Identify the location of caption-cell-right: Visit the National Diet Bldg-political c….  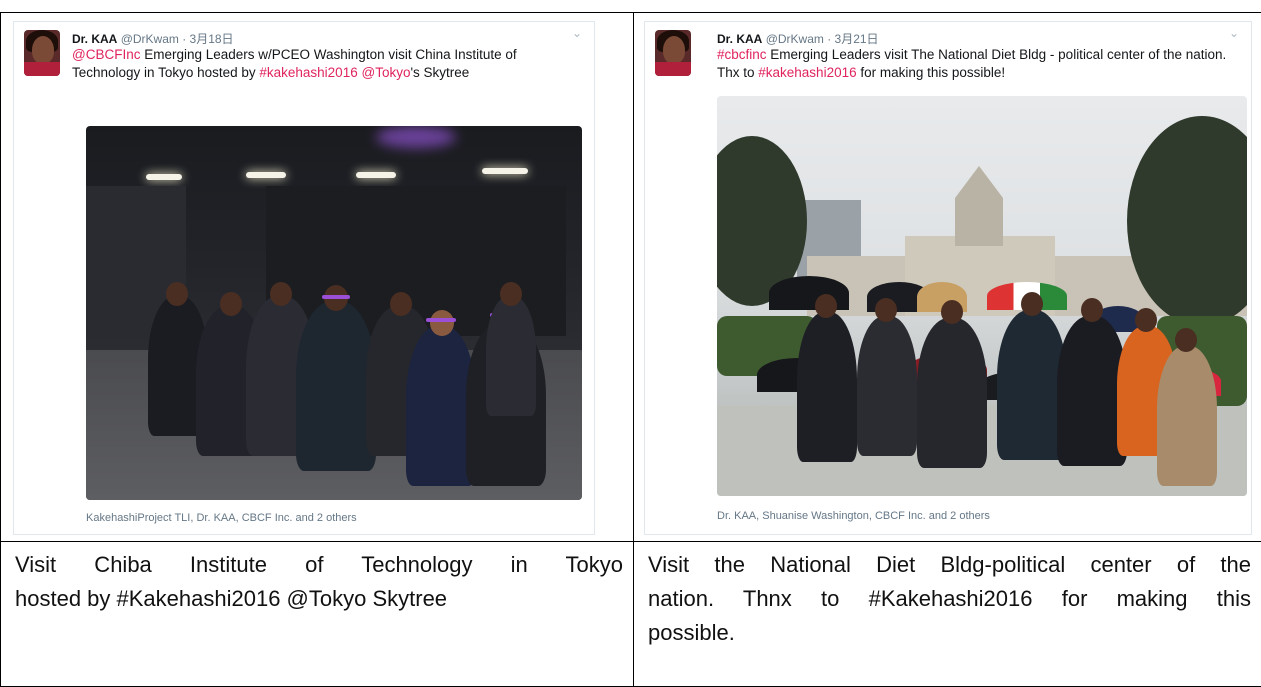
(947, 614).